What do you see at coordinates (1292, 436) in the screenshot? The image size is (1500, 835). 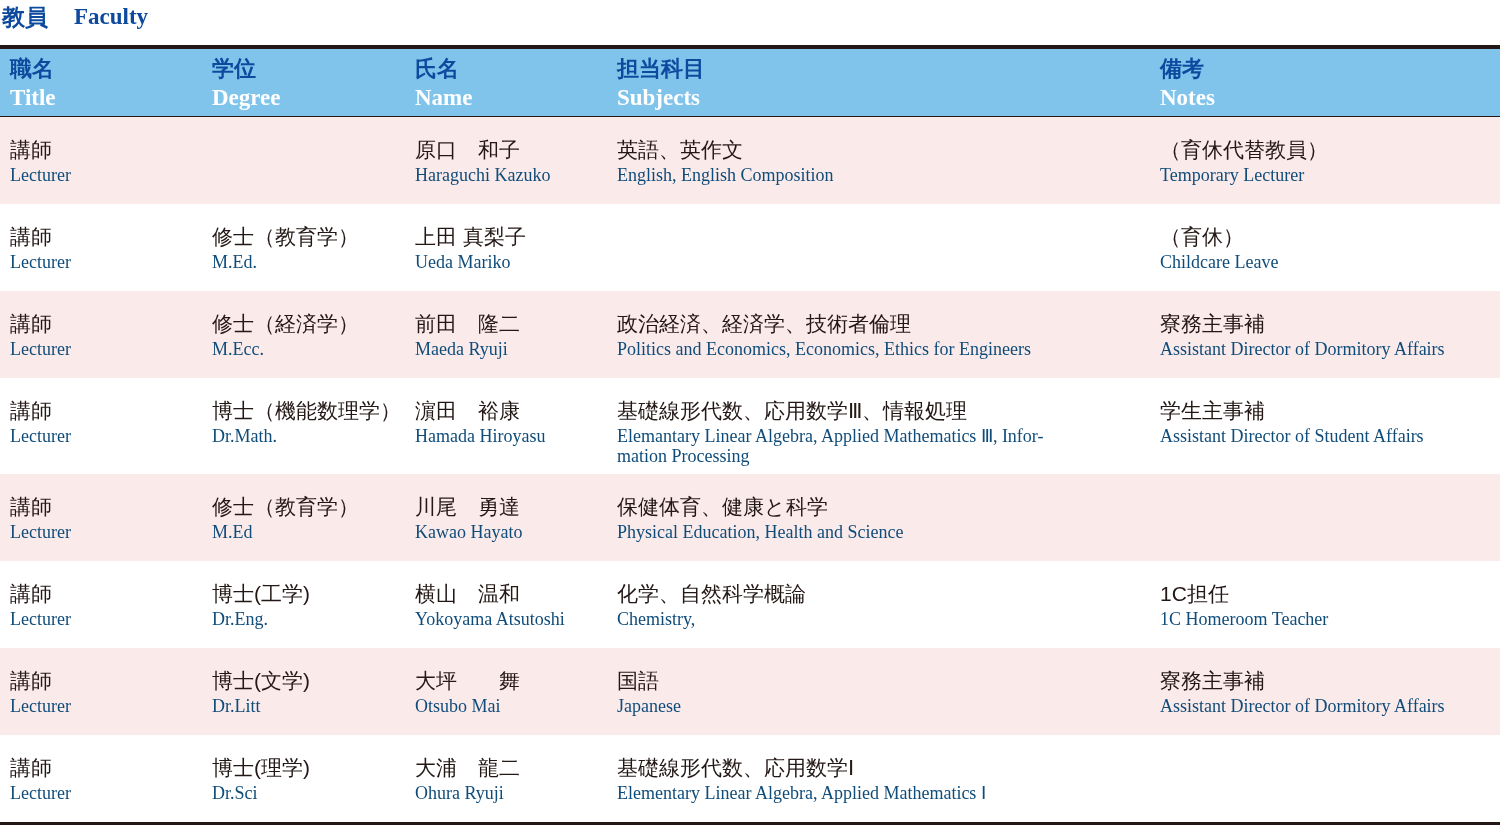 I see `cell-translation: Assistant Director of Student Affairs` at bounding box center [1292, 436].